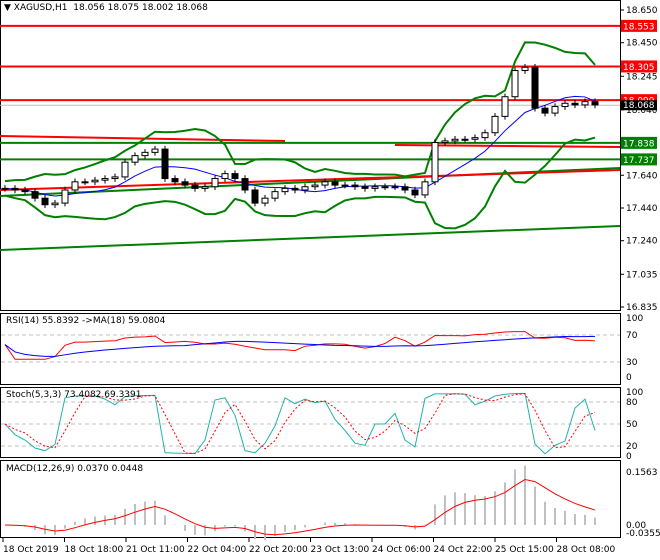 This screenshot has width=660, height=560. Describe the element at coordinates (586, 550) in the screenshot. I see `time-tick-label: 28 Oct 08:00` at that location.